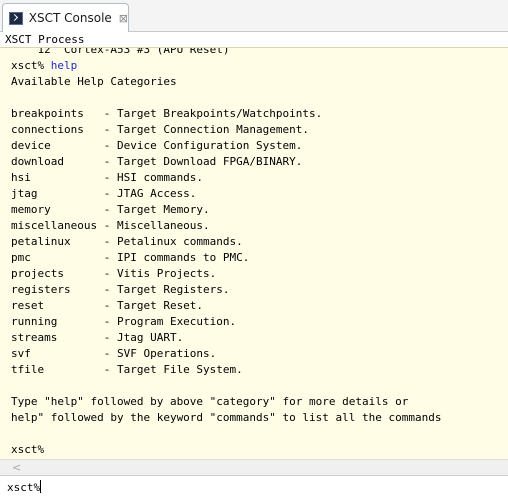 This screenshot has width=508, height=502. Describe the element at coordinates (123, 18) in the screenshot. I see `close-icon: ⊠` at that location.